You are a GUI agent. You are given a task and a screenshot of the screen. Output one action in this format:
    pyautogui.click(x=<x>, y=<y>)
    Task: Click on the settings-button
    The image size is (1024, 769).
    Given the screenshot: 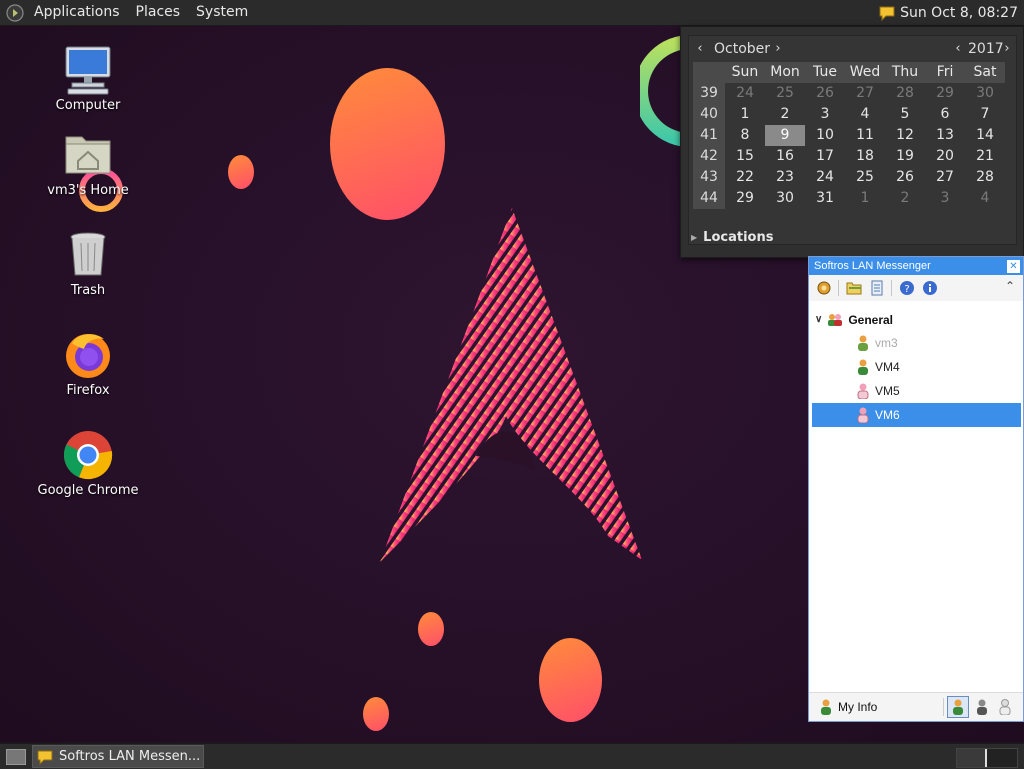 What is the action you would take?
    pyautogui.click(x=824, y=288)
    